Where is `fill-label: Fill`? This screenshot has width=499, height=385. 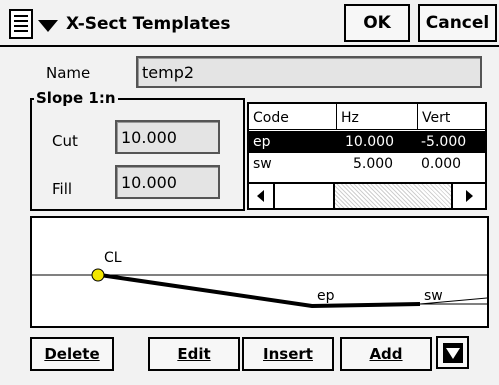
fill-label: Fill is located at coordinates (62, 189).